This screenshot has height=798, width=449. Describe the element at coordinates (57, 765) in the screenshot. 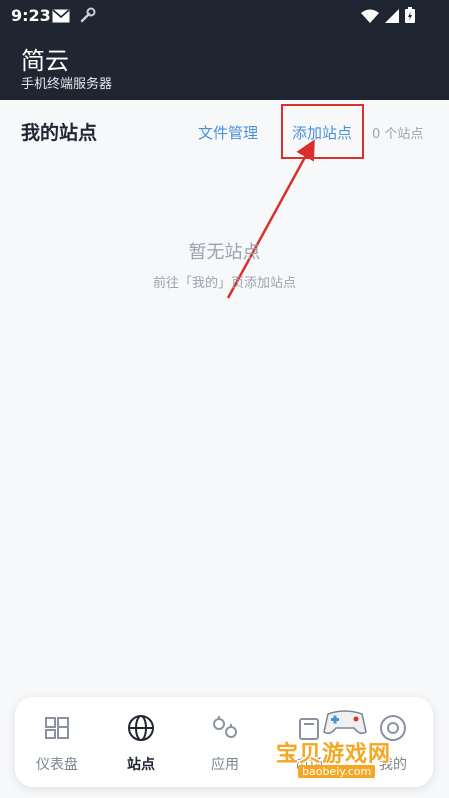

I see `tab-label: 仪表盘` at that location.